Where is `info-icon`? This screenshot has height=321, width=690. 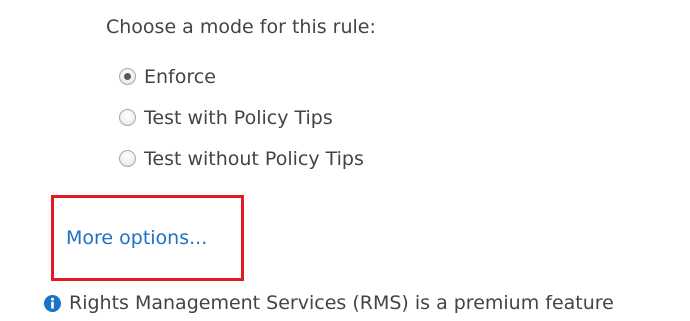 info-icon is located at coordinates (52, 303).